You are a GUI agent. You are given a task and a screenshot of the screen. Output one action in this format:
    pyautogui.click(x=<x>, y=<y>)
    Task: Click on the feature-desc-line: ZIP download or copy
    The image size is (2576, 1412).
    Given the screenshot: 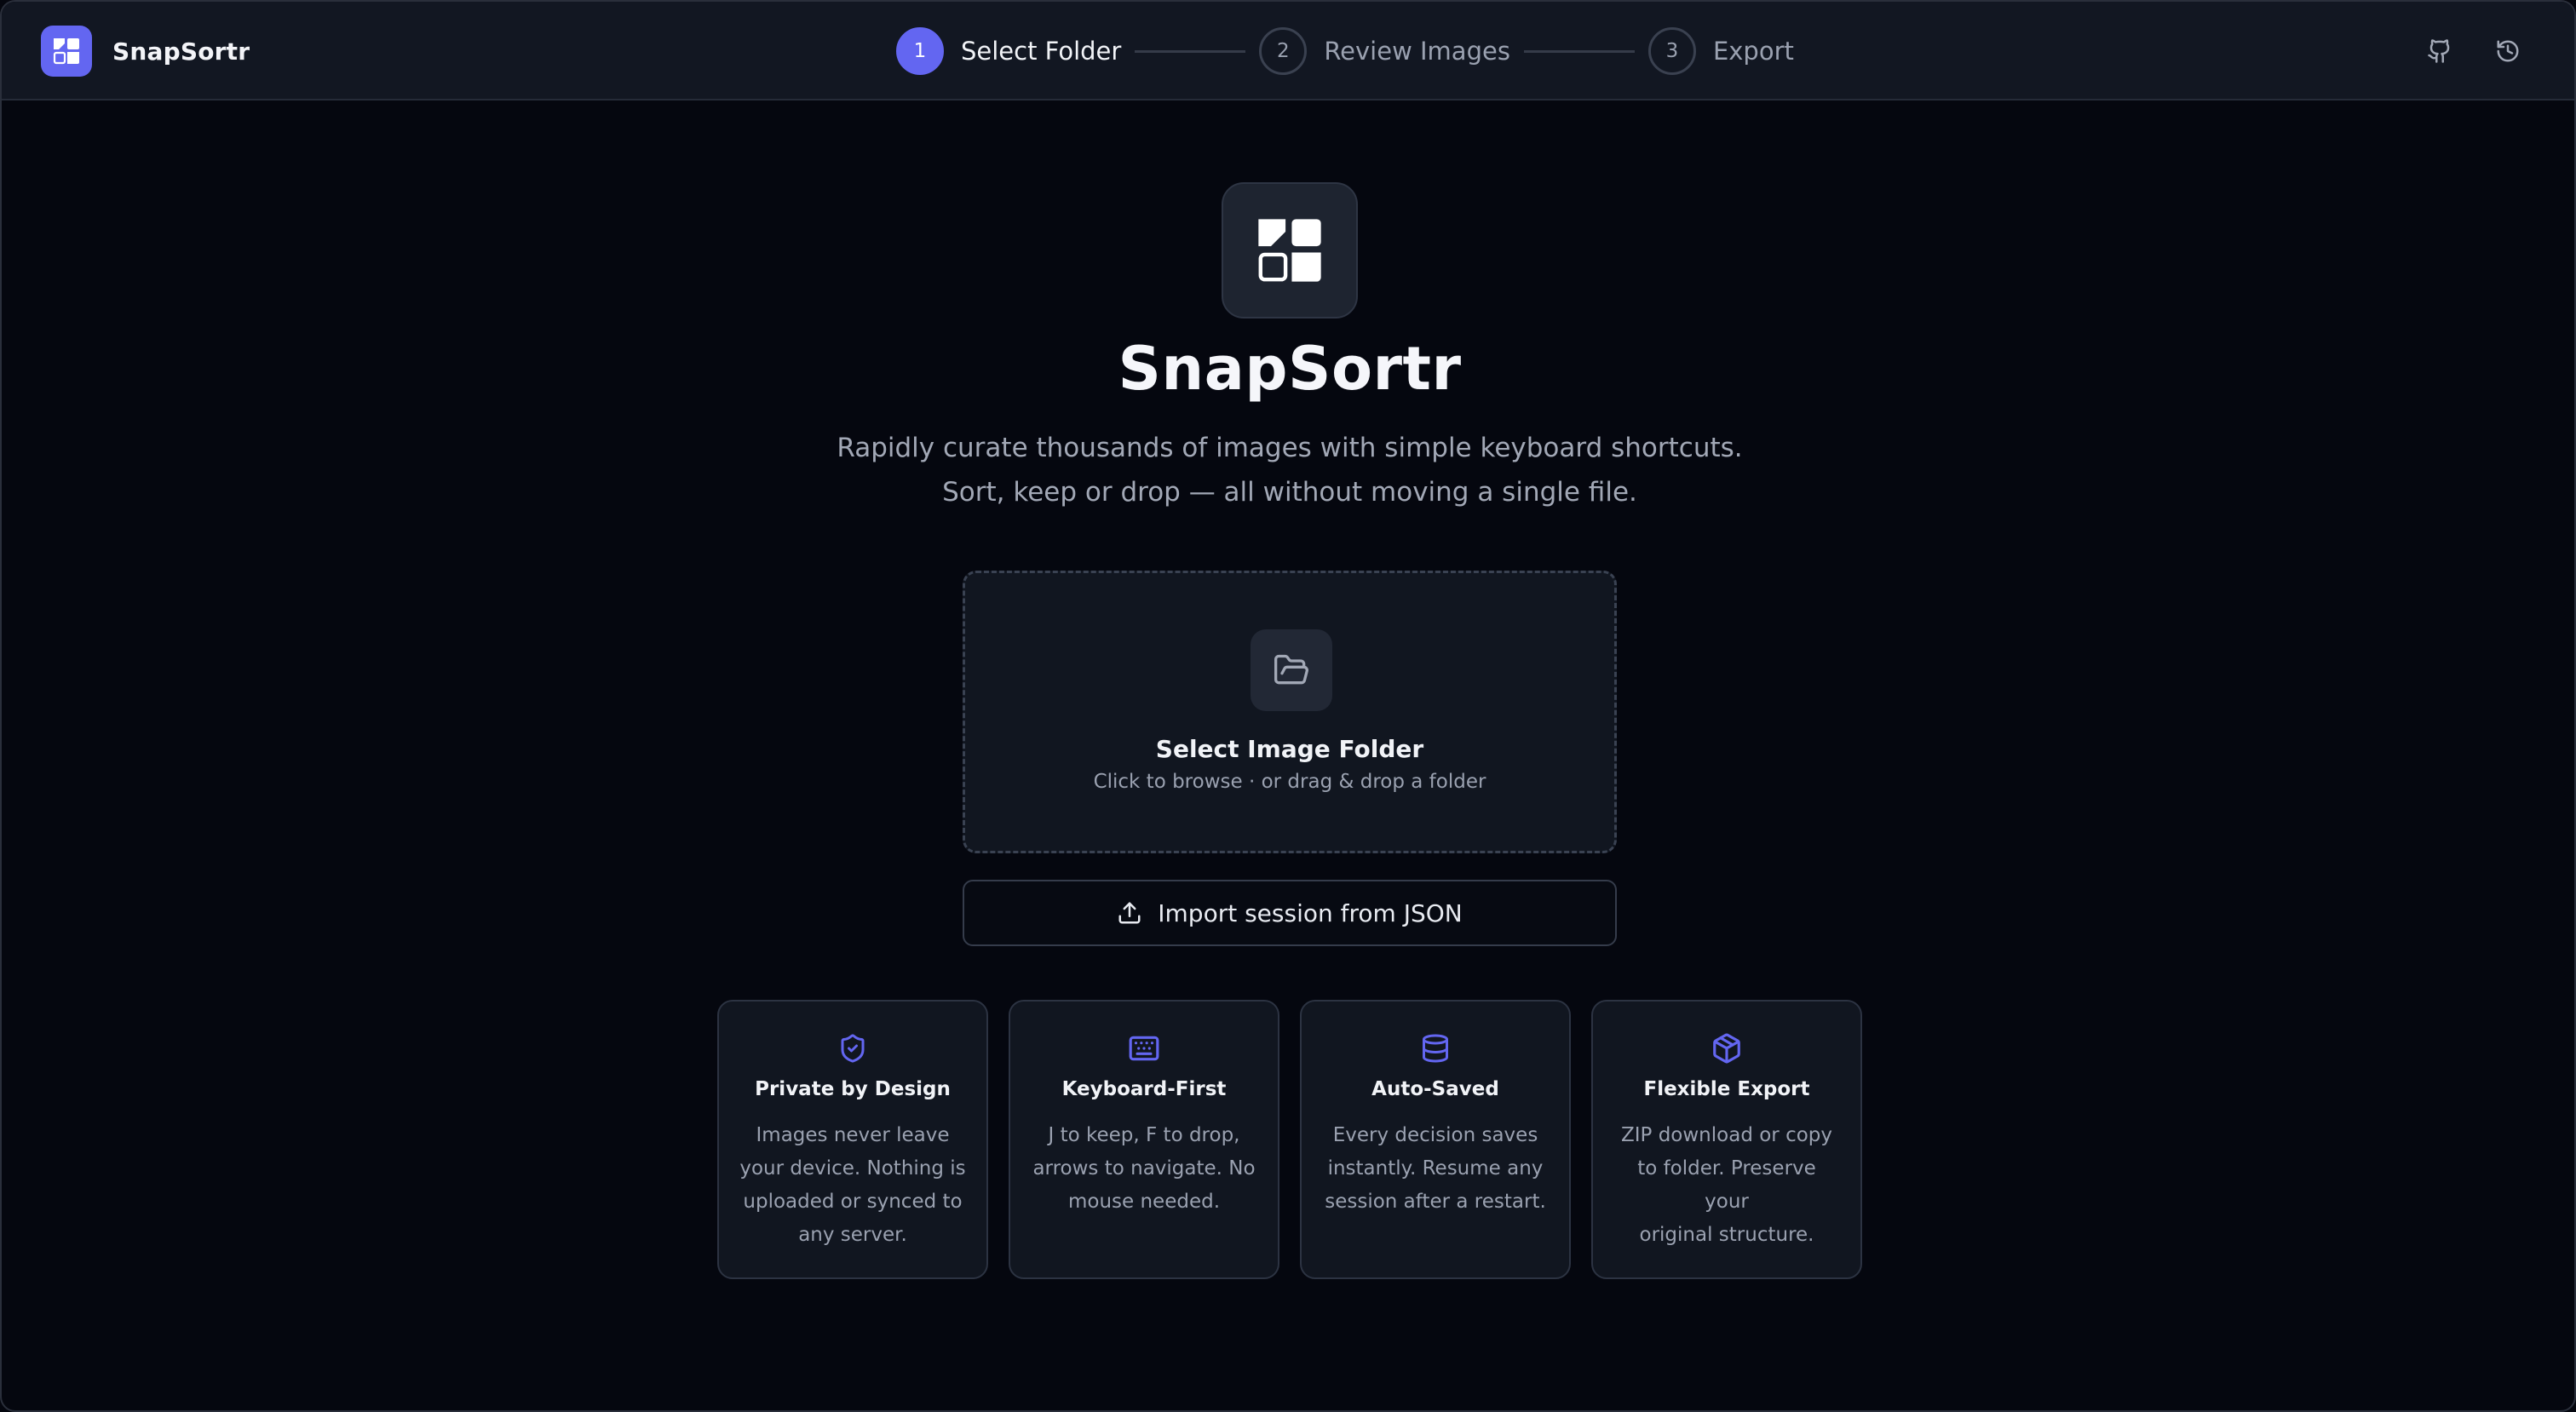 What is the action you would take?
    pyautogui.click(x=1726, y=1135)
    